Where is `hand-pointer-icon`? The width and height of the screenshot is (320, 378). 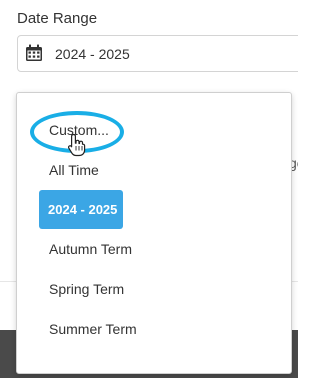 hand-pointer-icon is located at coordinates (76, 145).